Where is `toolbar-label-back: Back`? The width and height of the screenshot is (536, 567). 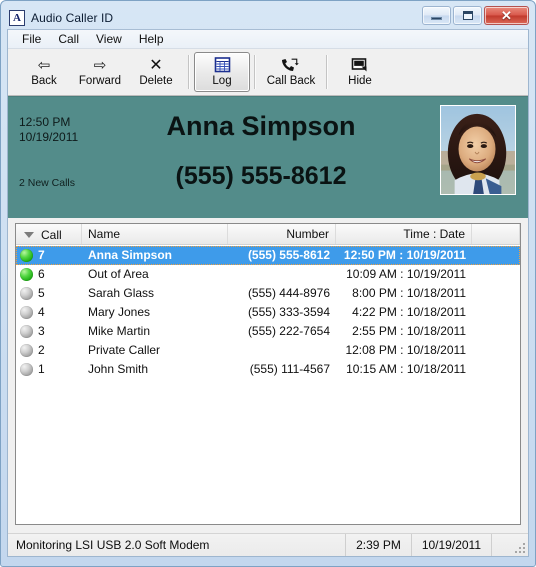
toolbar-label-back: Back is located at coordinates (44, 81).